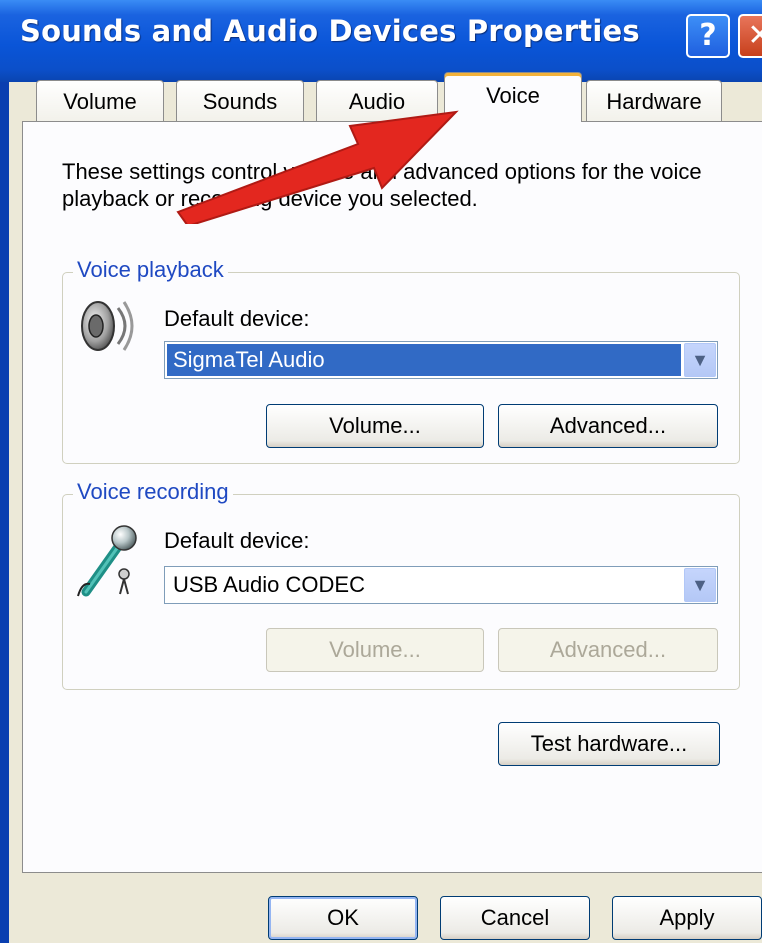  I want to click on window-frame-left, so click(4, 512).